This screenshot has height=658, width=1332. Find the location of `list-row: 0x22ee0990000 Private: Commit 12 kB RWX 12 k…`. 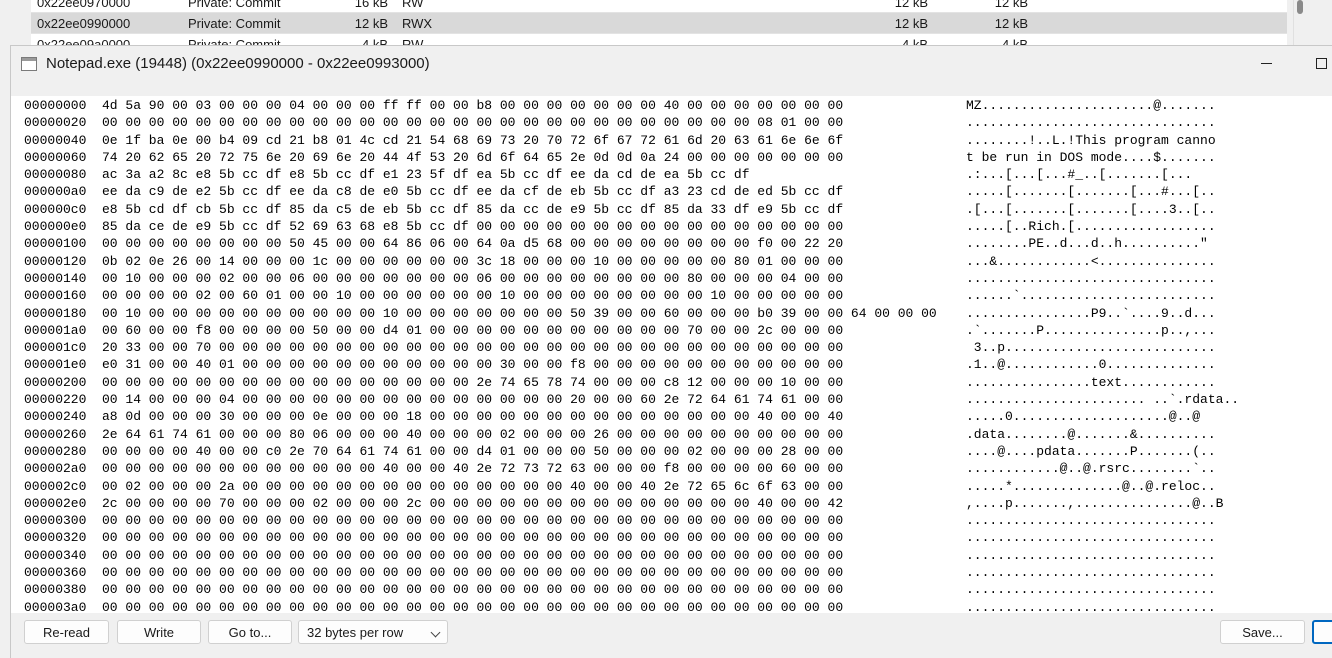

list-row: 0x22ee0990000 Private: Commit 12 kB RWX 12 k… is located at coordinates (659, 23).